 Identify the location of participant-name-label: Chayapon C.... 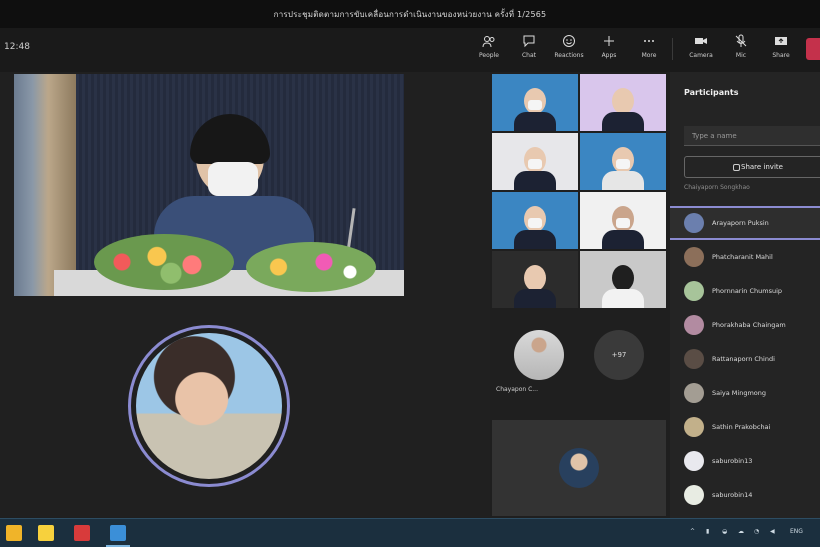
(517, 389).